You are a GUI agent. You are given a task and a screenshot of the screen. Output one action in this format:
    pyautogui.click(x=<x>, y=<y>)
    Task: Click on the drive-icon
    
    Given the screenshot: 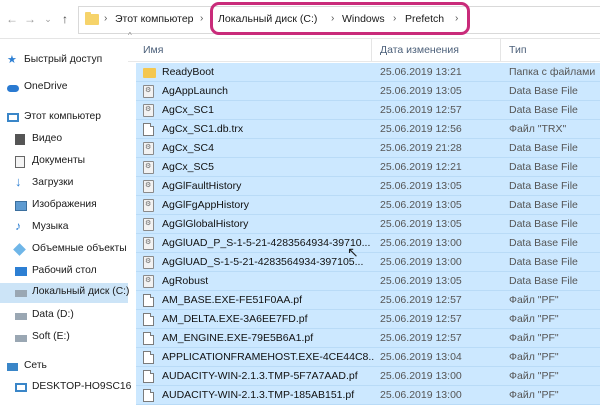 What is the action you would take?
    pyautogui.click(x=21, y=338)
    